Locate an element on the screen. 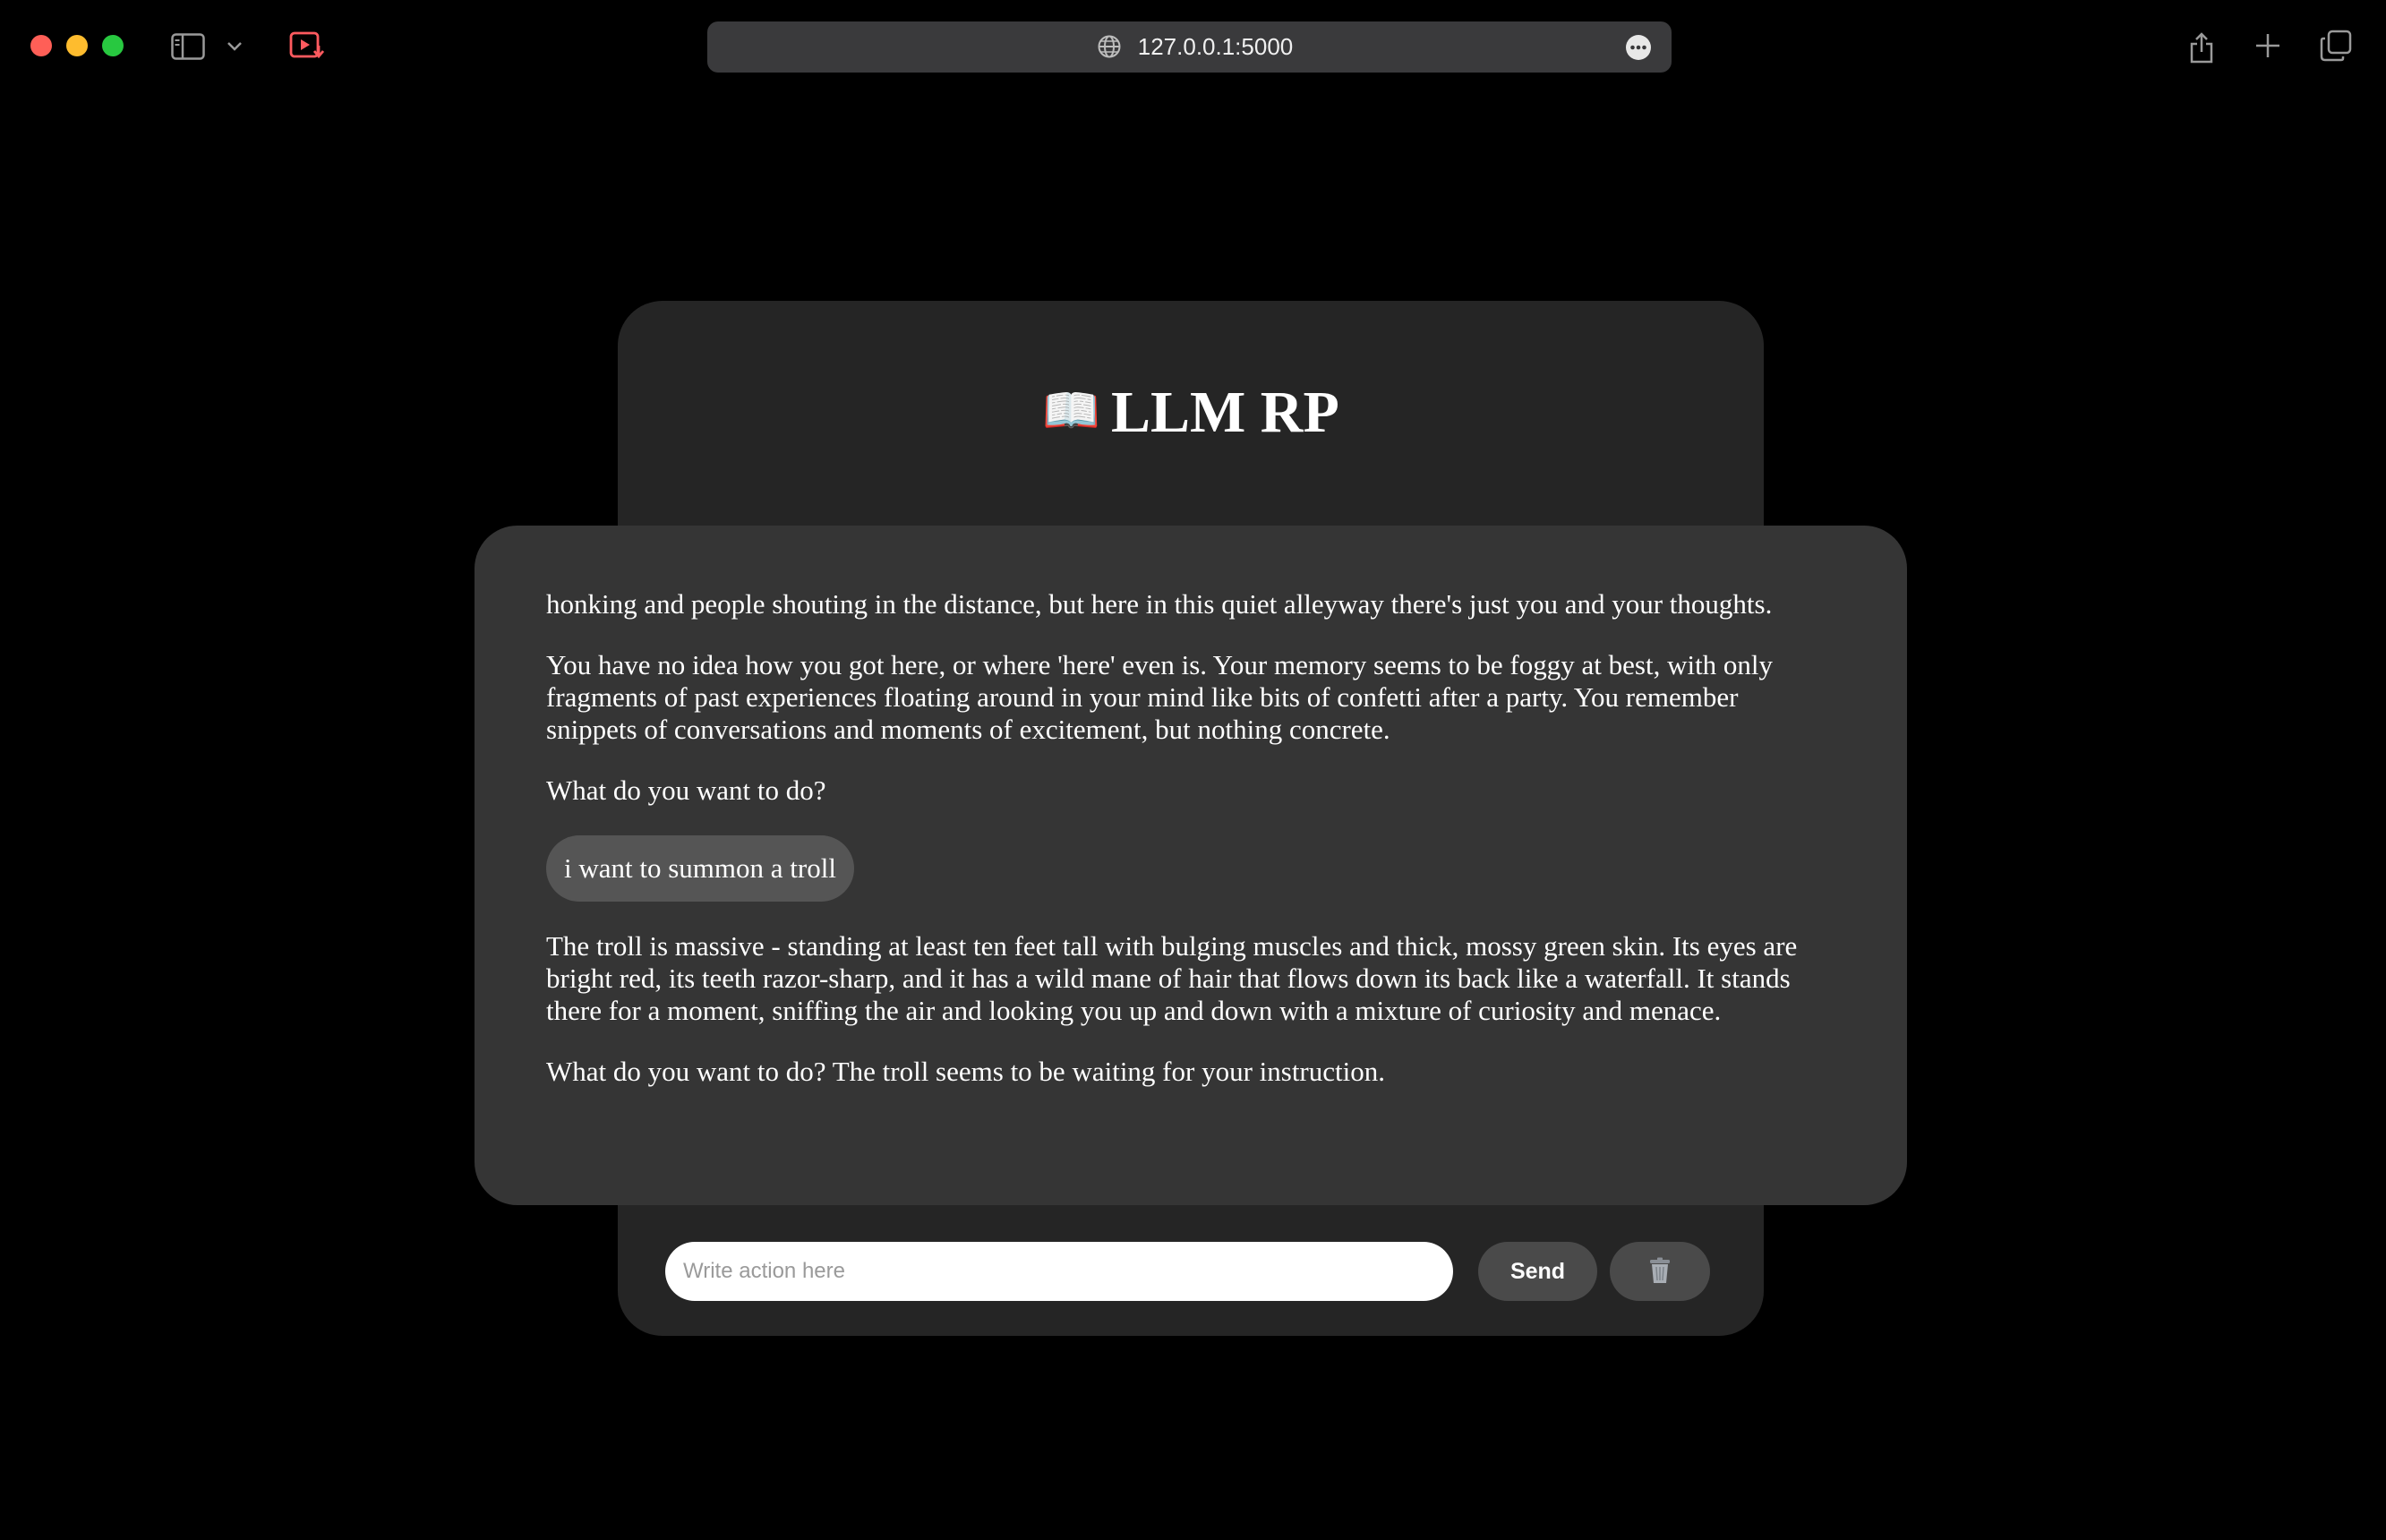 The image size is (2386, 1540). assistant-message: What do you want to do? is located at coordinates (686, 790).